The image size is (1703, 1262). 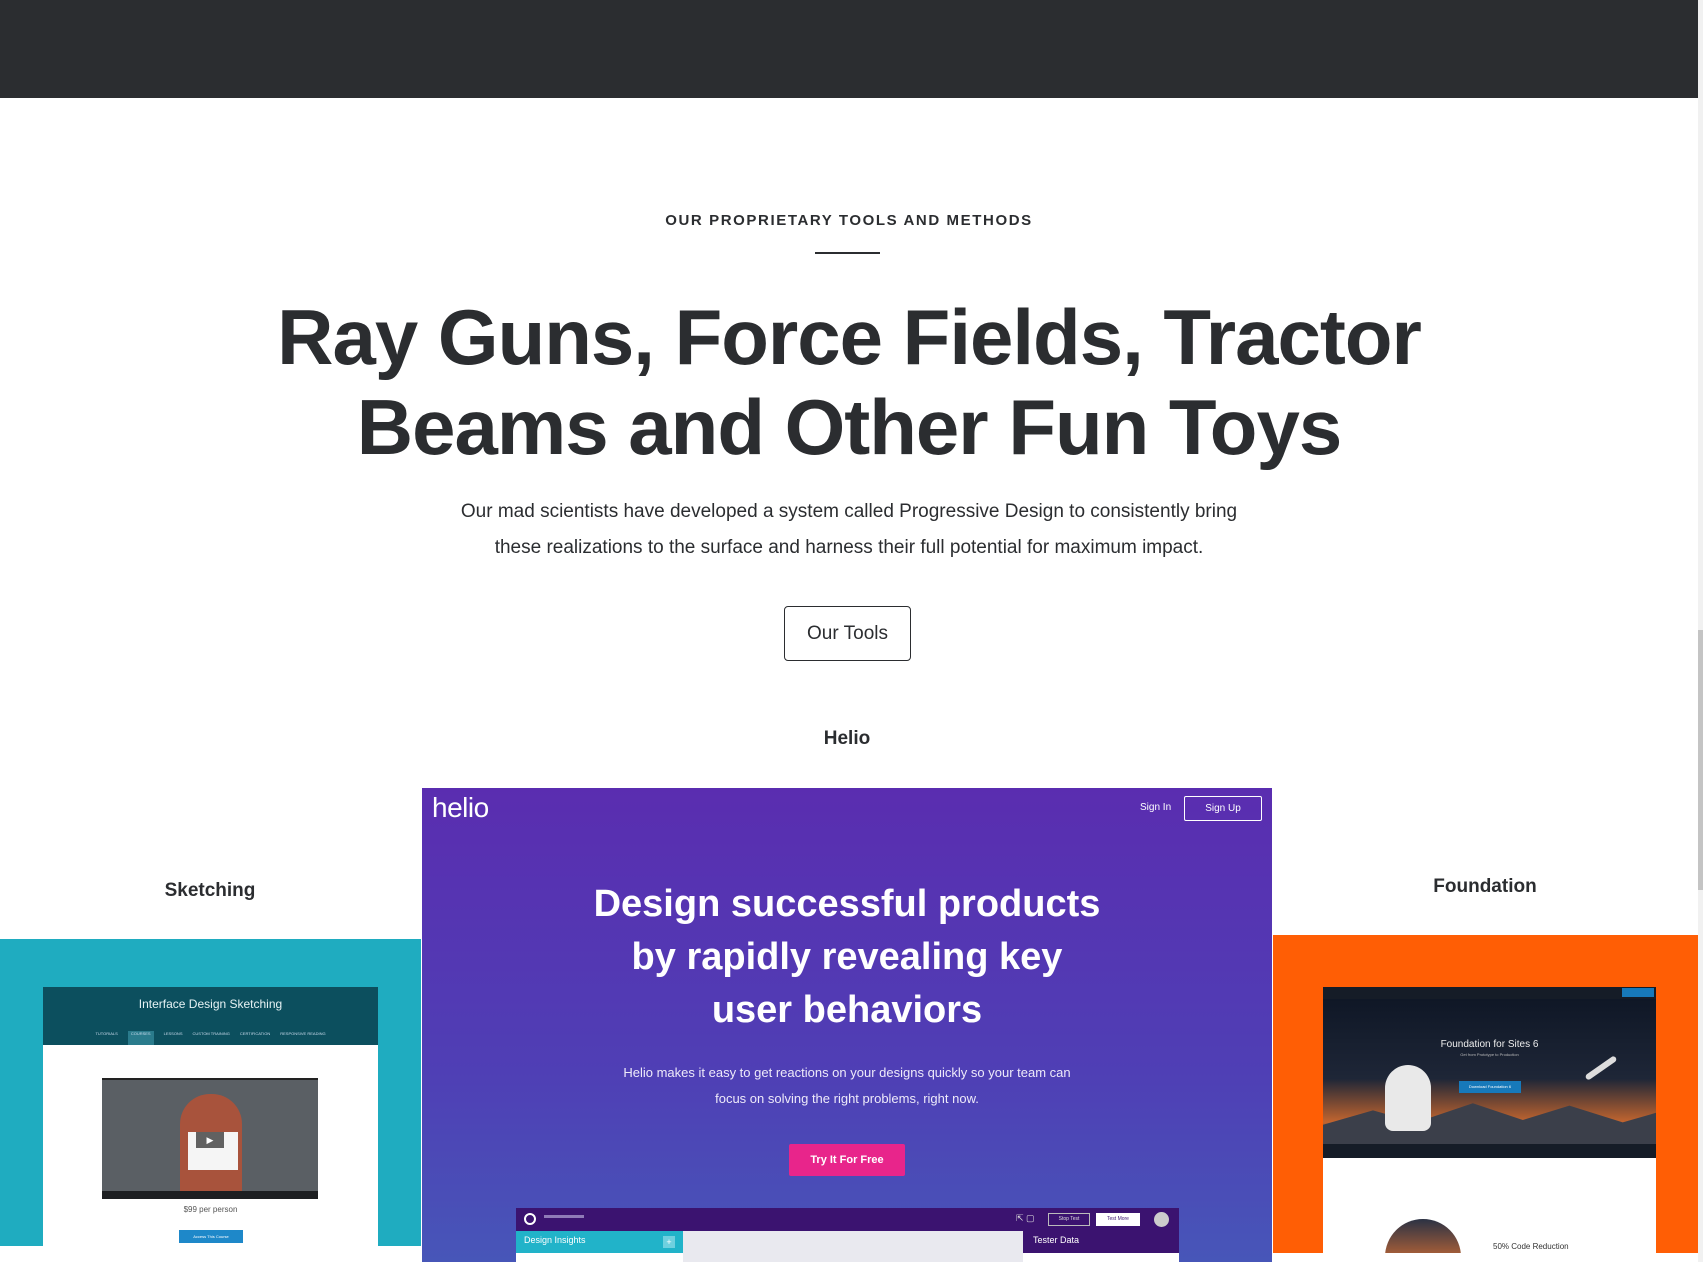 What do you see at coordinates (1531, 1246) in the screenshot?
I see `foundation-stat: 50% Code Reduction` at bounding box center [1531, 1246].